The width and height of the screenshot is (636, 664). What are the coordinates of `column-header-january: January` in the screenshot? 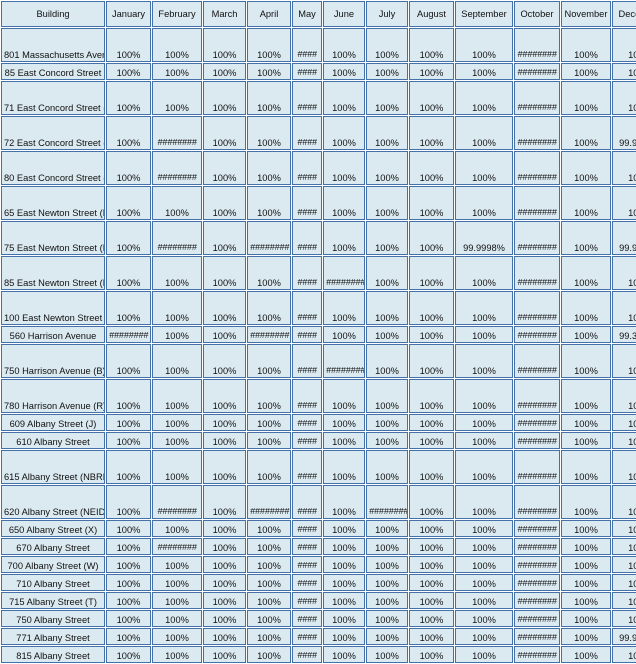 It's located at (128, 14).